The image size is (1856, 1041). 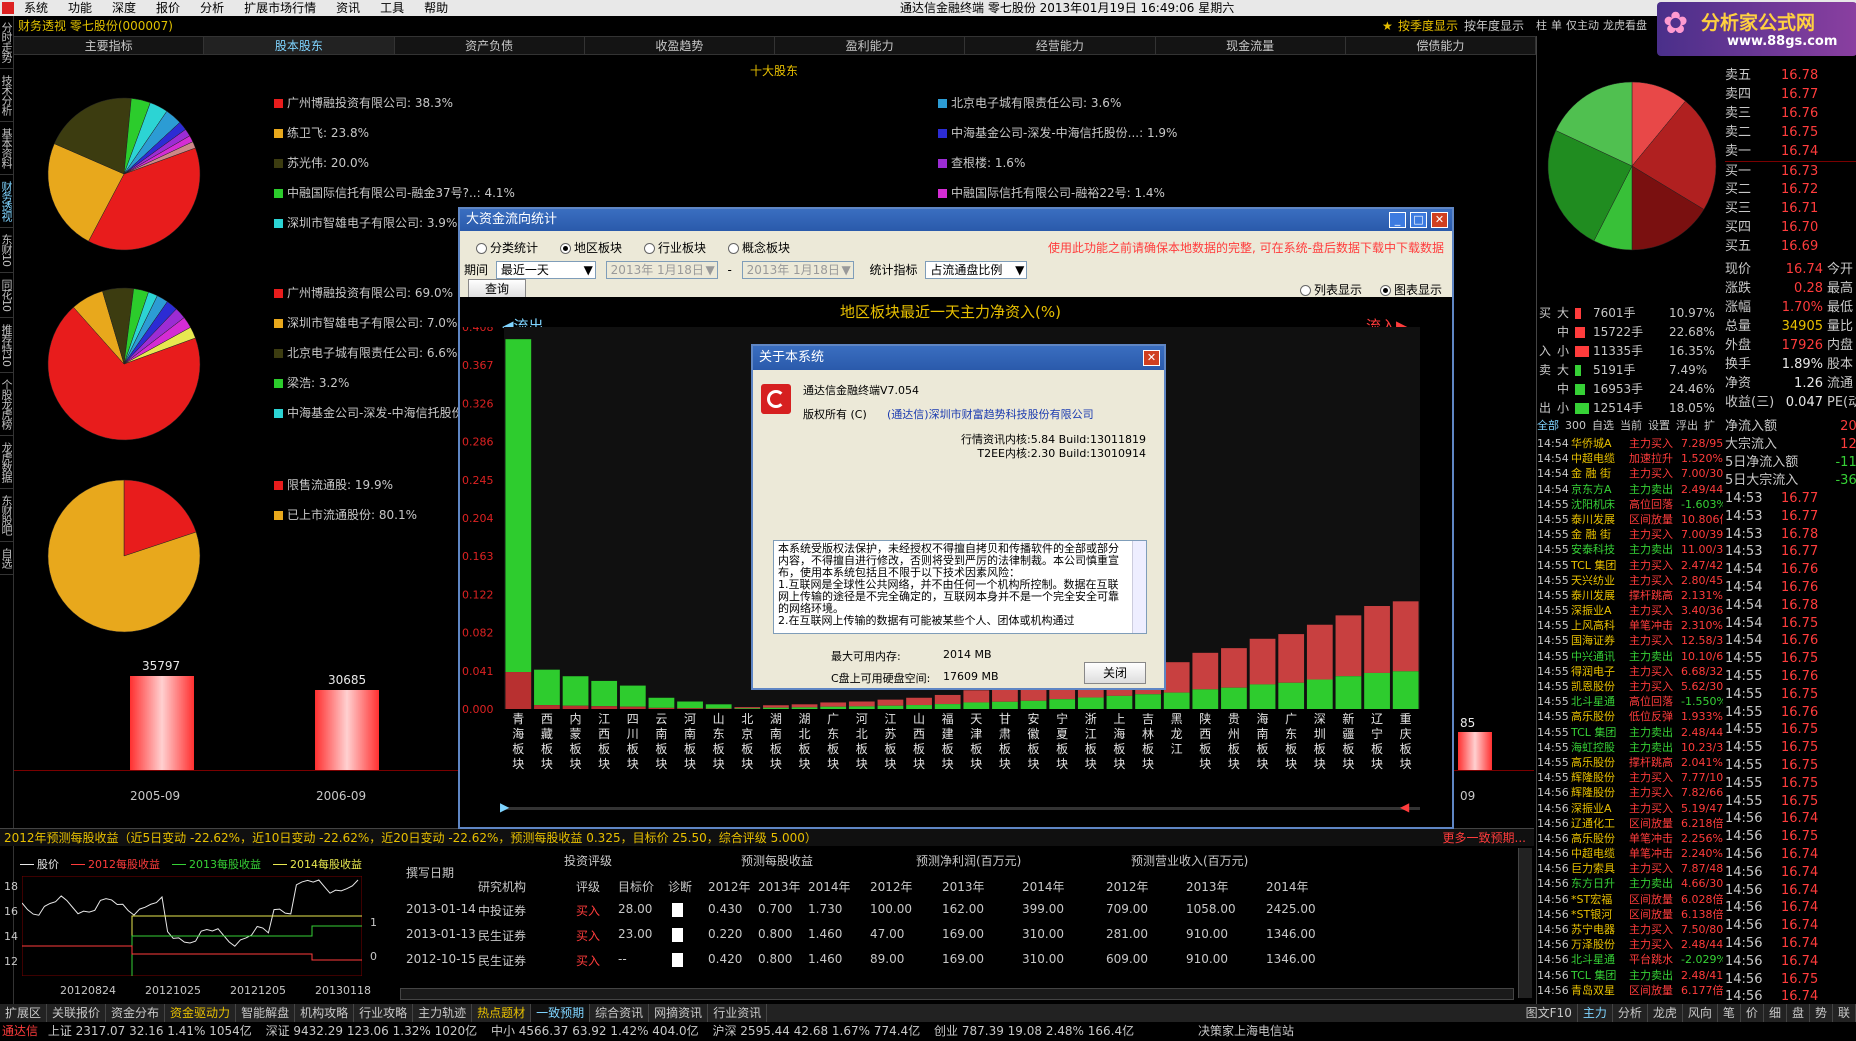 I want to click on menu-item: 分析, so click(x=212, y=8).